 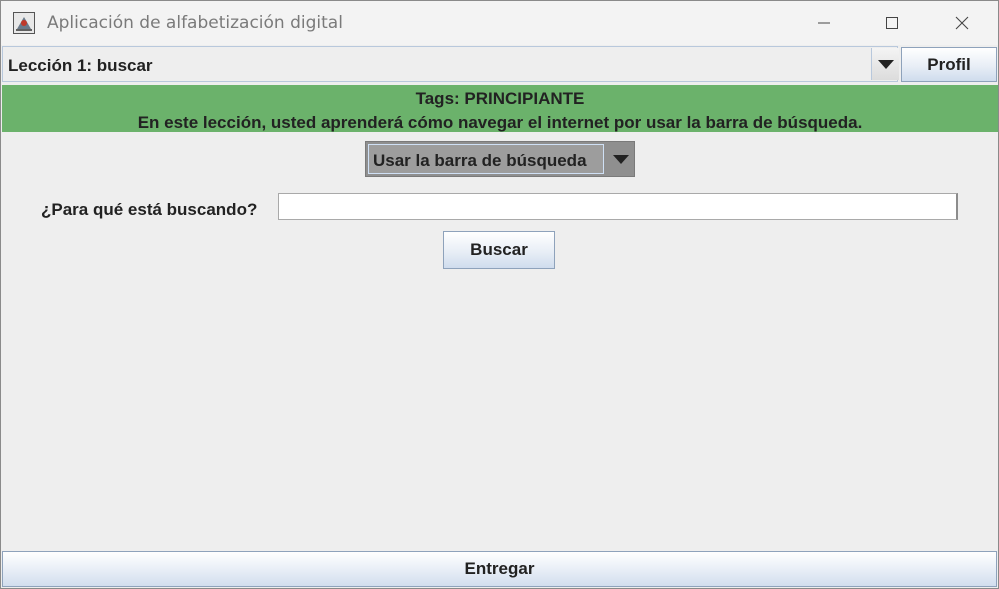 What do you see at coordinates (499, 250) in the screenshot?
I see `search-button: Buscar` at bounding box center [499, 250].